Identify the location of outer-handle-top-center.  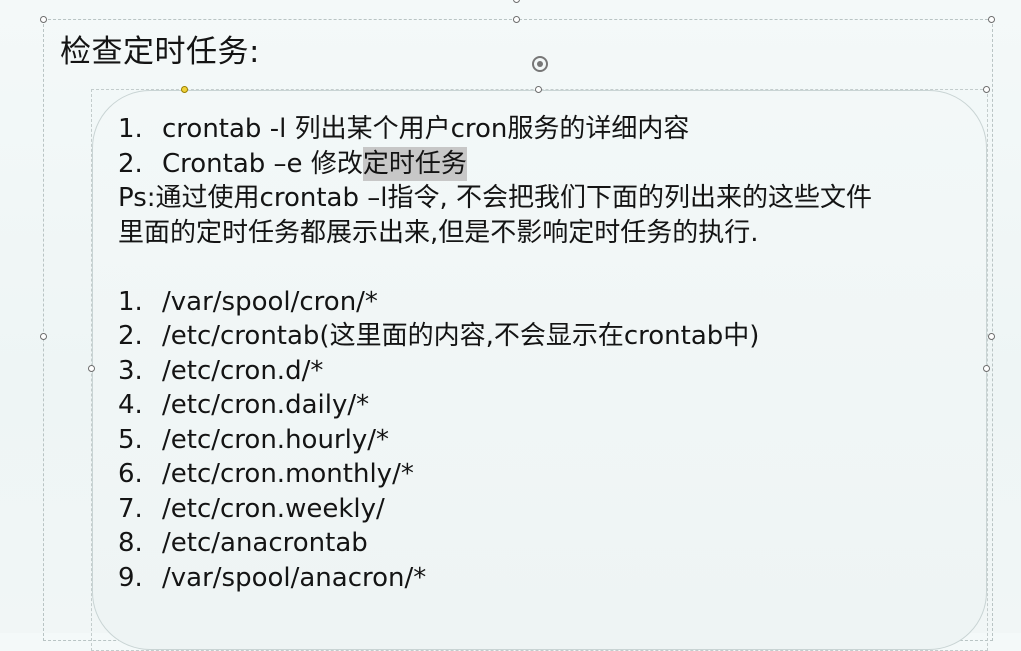
(516, 19).